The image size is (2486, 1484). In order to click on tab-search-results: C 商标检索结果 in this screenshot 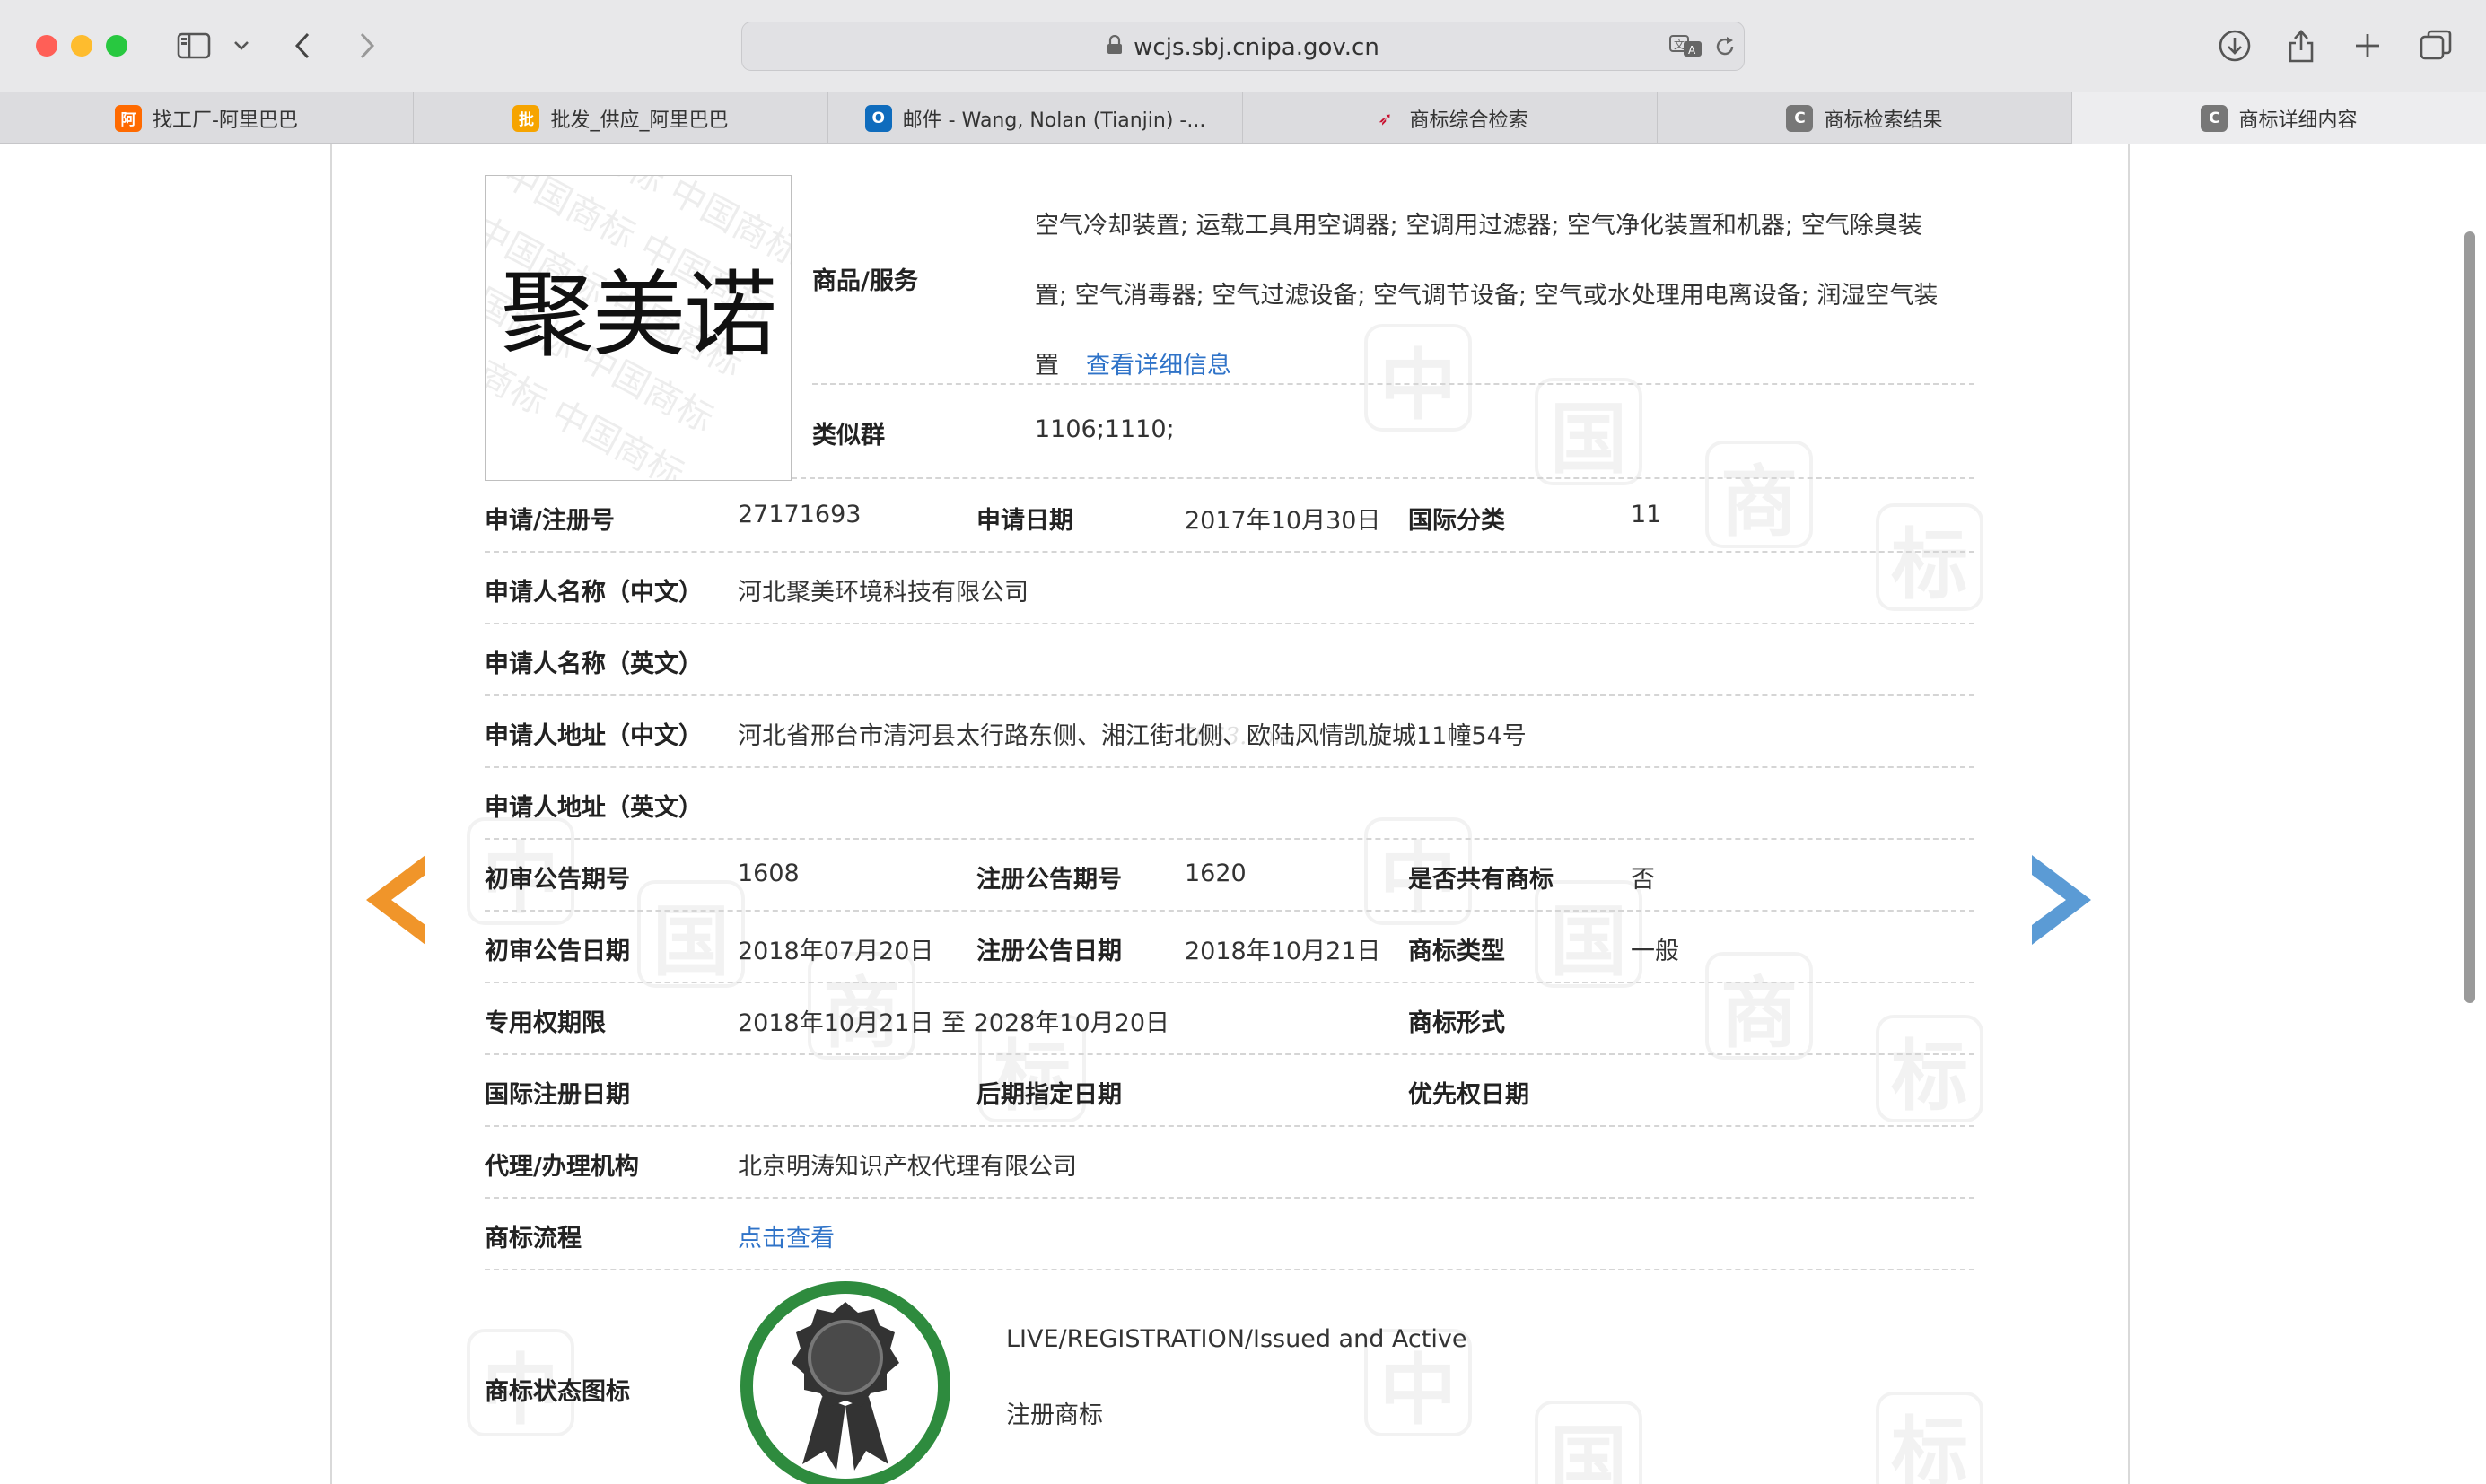, I will do `click(1865, 118)`.